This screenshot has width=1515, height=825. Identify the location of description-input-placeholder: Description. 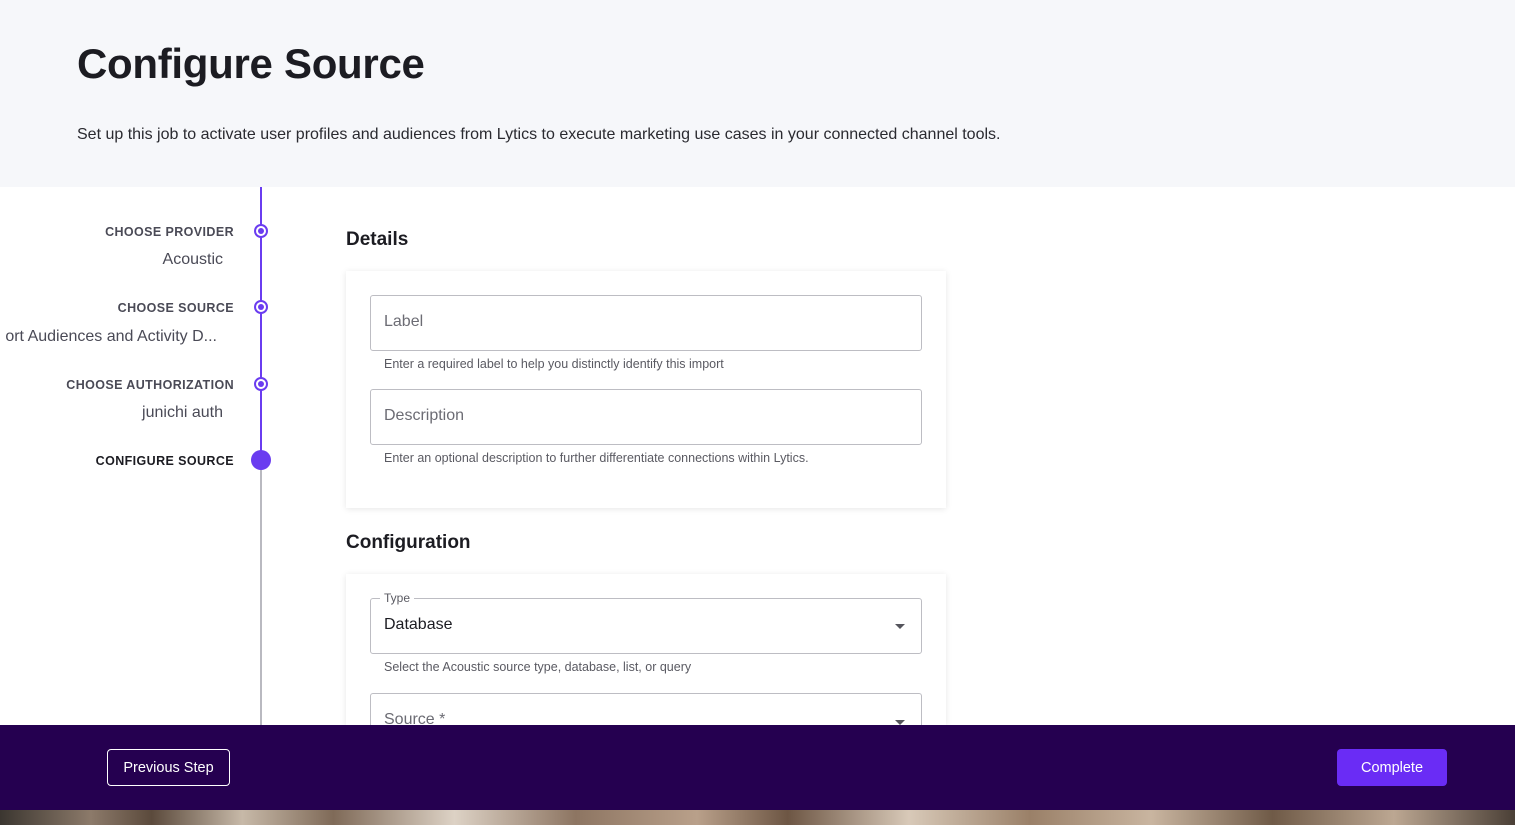
(424, 415).